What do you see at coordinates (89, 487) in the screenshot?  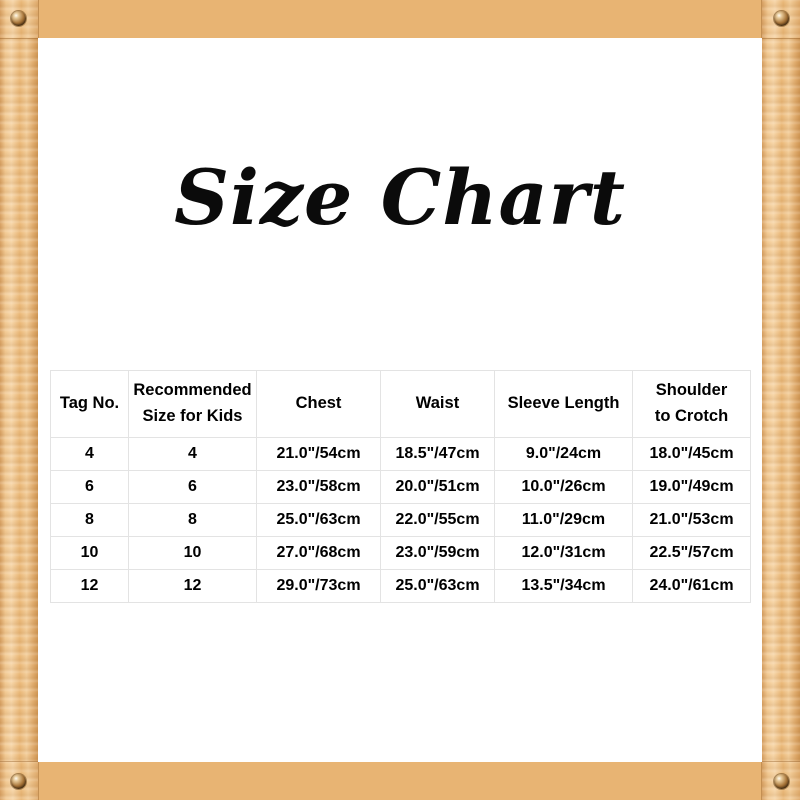 I see `cell-tag-no: 6` at bounding box center [89, 487].